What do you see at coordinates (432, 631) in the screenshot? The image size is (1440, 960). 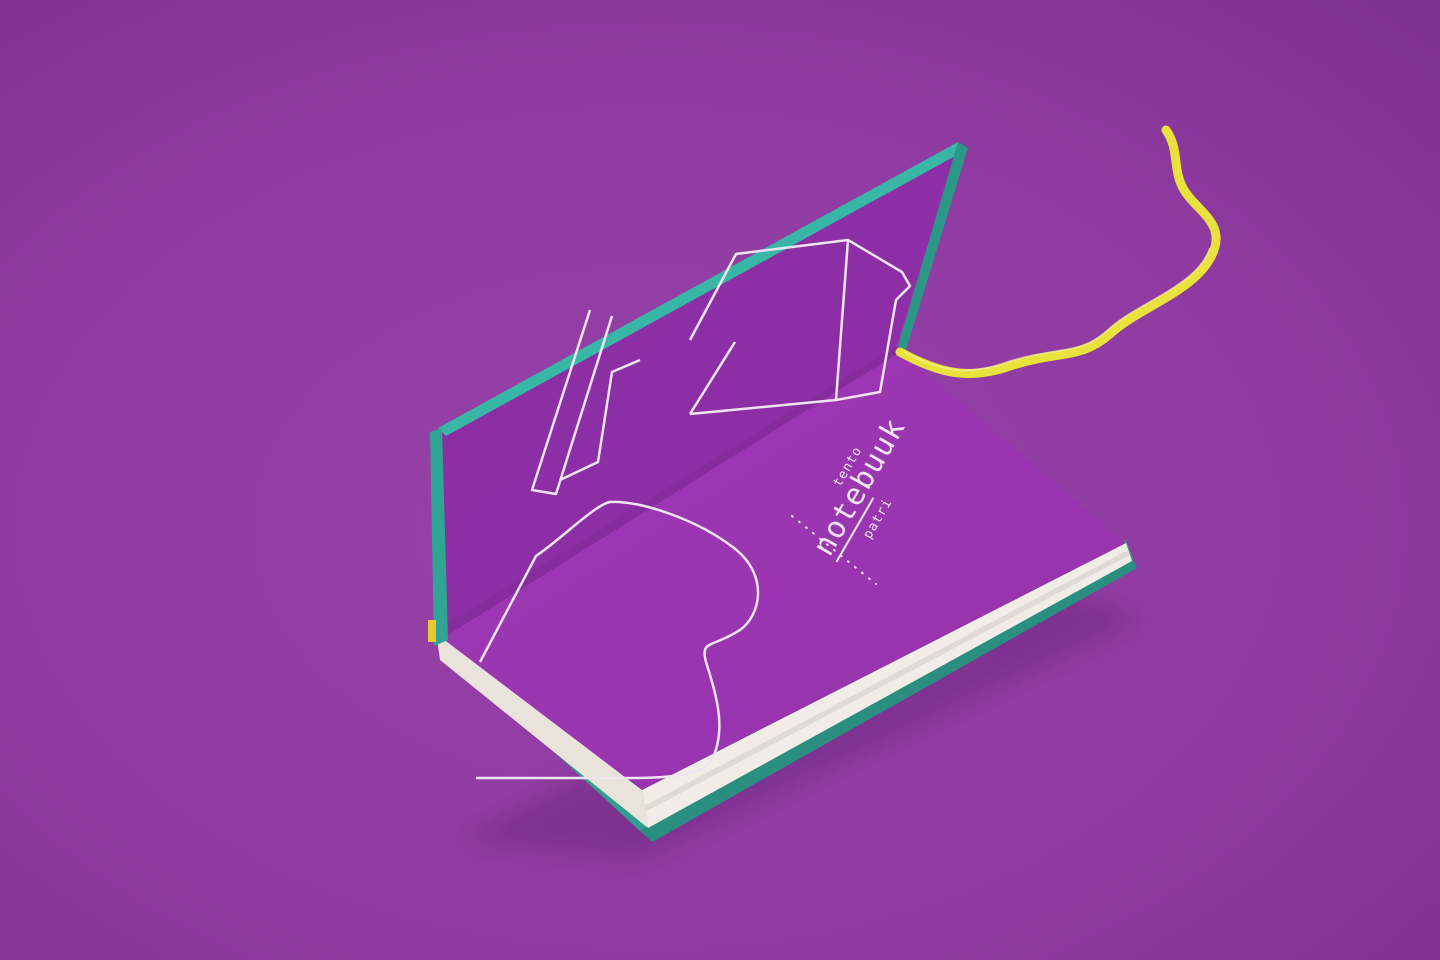 I see `headband` at bounding box center [432, 631].